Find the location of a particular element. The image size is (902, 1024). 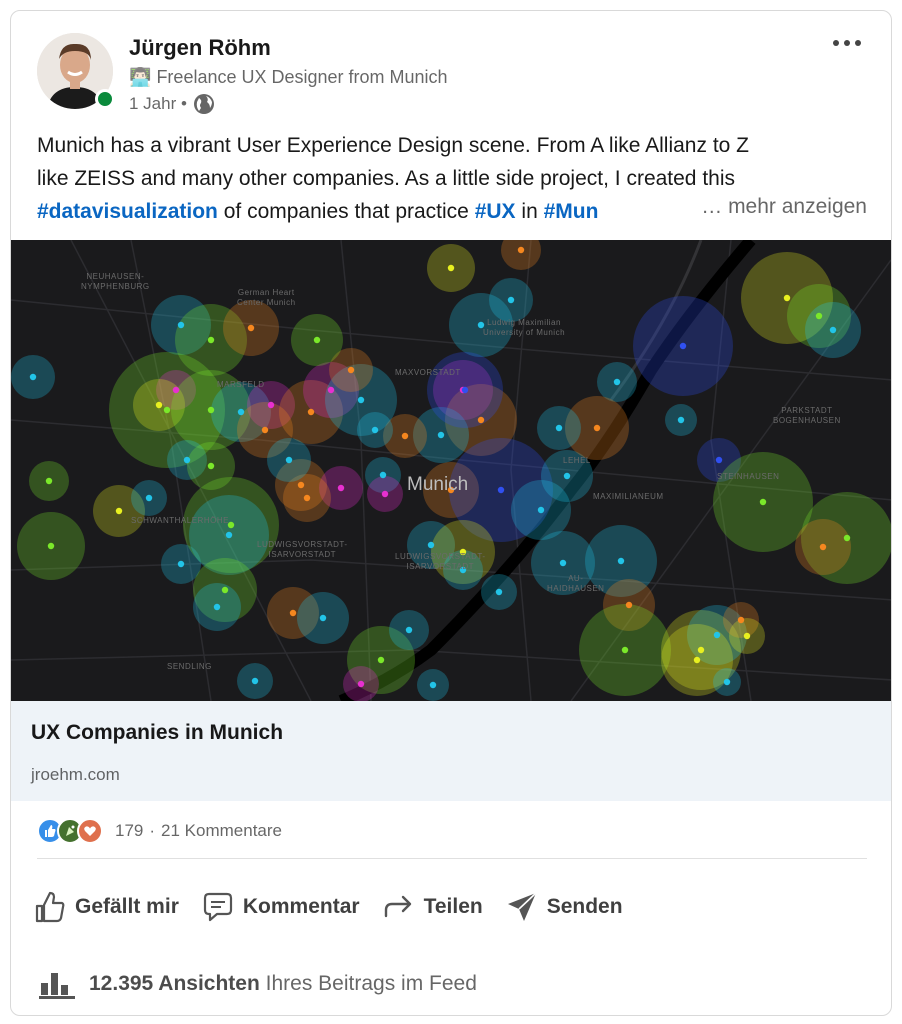

map-label-neuhausen: NEUHAUSEN- NYMPHENBURG is located at coordinates (115, 281).